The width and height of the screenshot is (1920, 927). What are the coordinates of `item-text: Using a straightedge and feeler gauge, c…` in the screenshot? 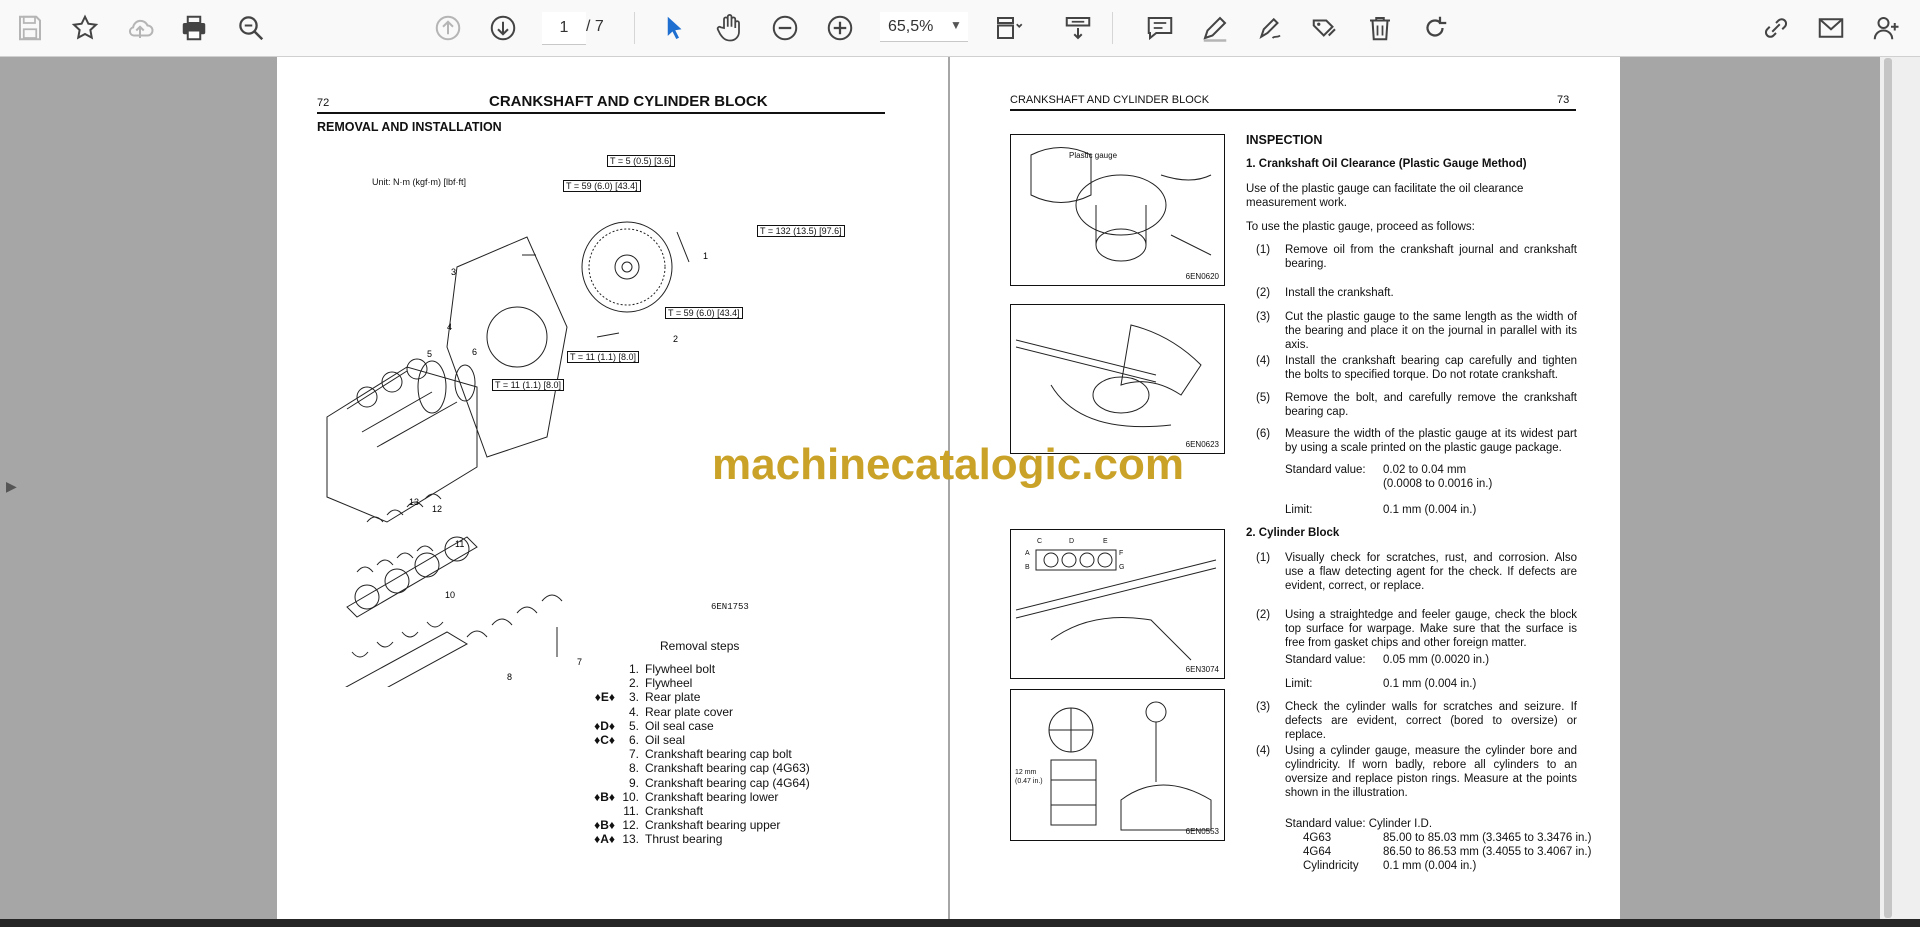 It's located at (1431, 629).